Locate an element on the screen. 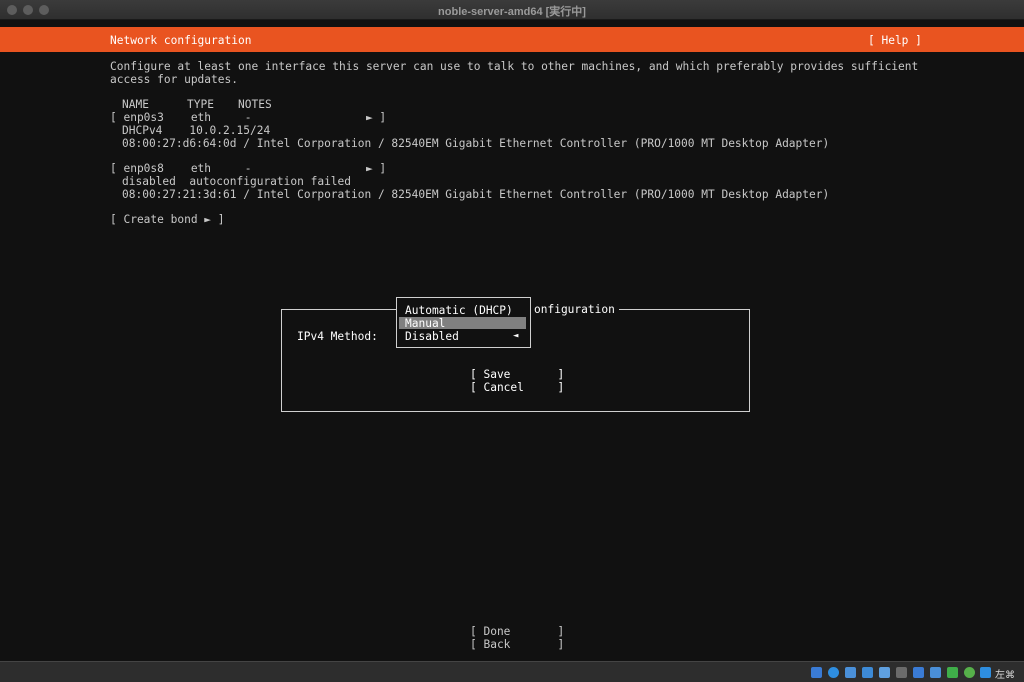 The width and height of the screenshot is (1024, 682). usb-icon is located at coordinates (884, 672).